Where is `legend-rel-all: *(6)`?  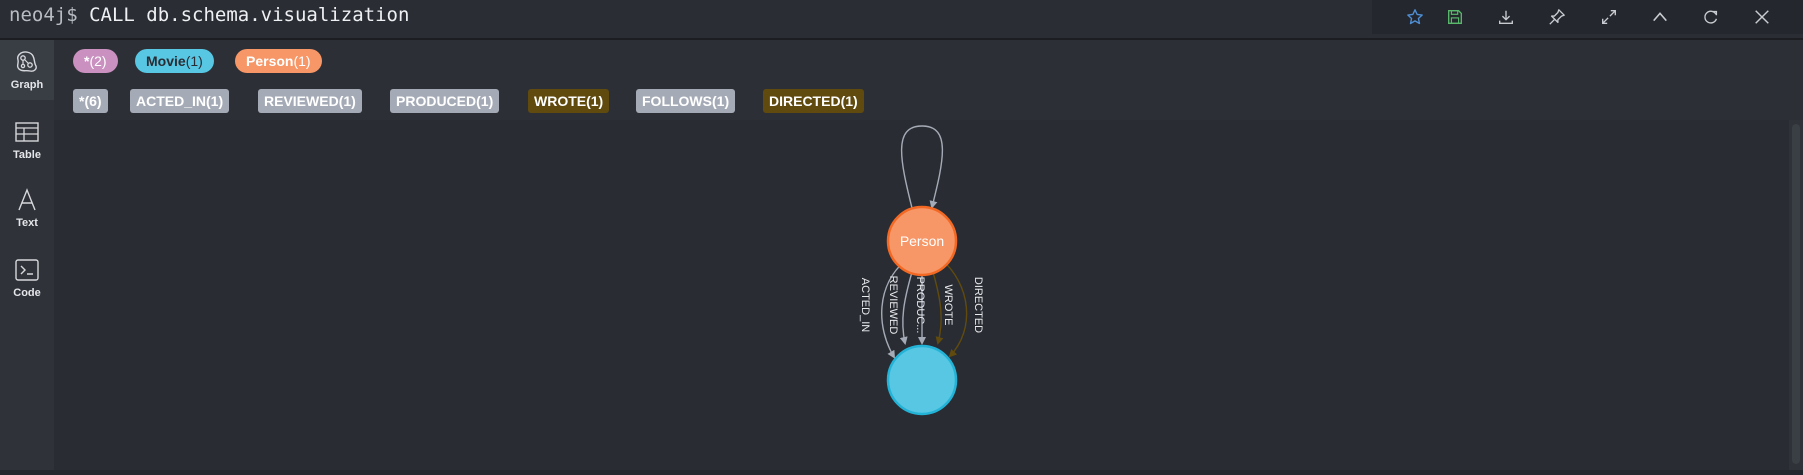
legend-rel-all: *(6) is located at coordinates (90, 101).